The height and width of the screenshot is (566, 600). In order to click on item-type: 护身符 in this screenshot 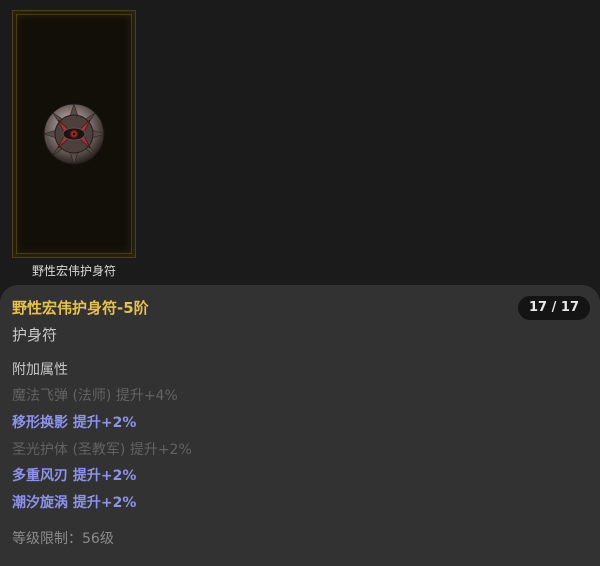, I will do `click(35, 335)`.